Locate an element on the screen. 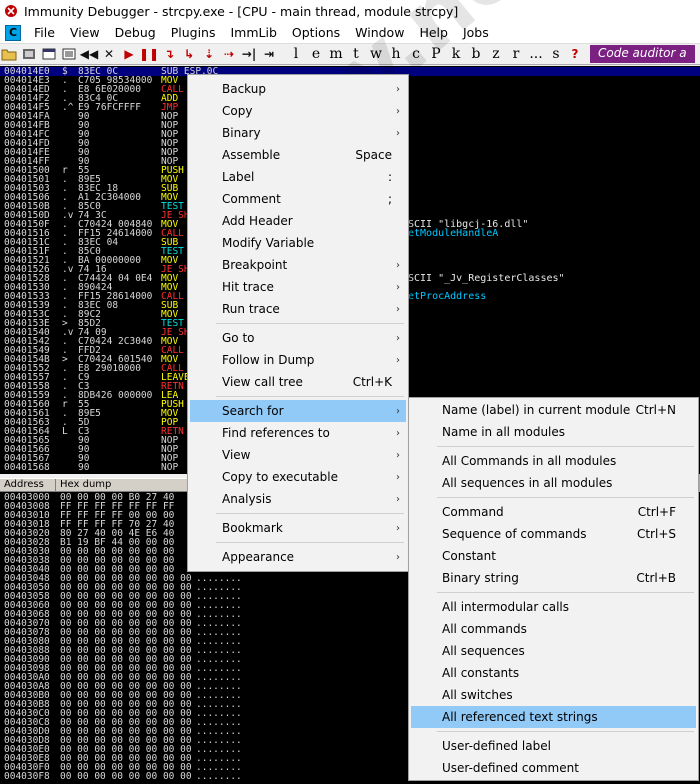 Image resolution: width=700 pixels, height=784 pixels. rewind-icon is located at coordinates (29, 54).